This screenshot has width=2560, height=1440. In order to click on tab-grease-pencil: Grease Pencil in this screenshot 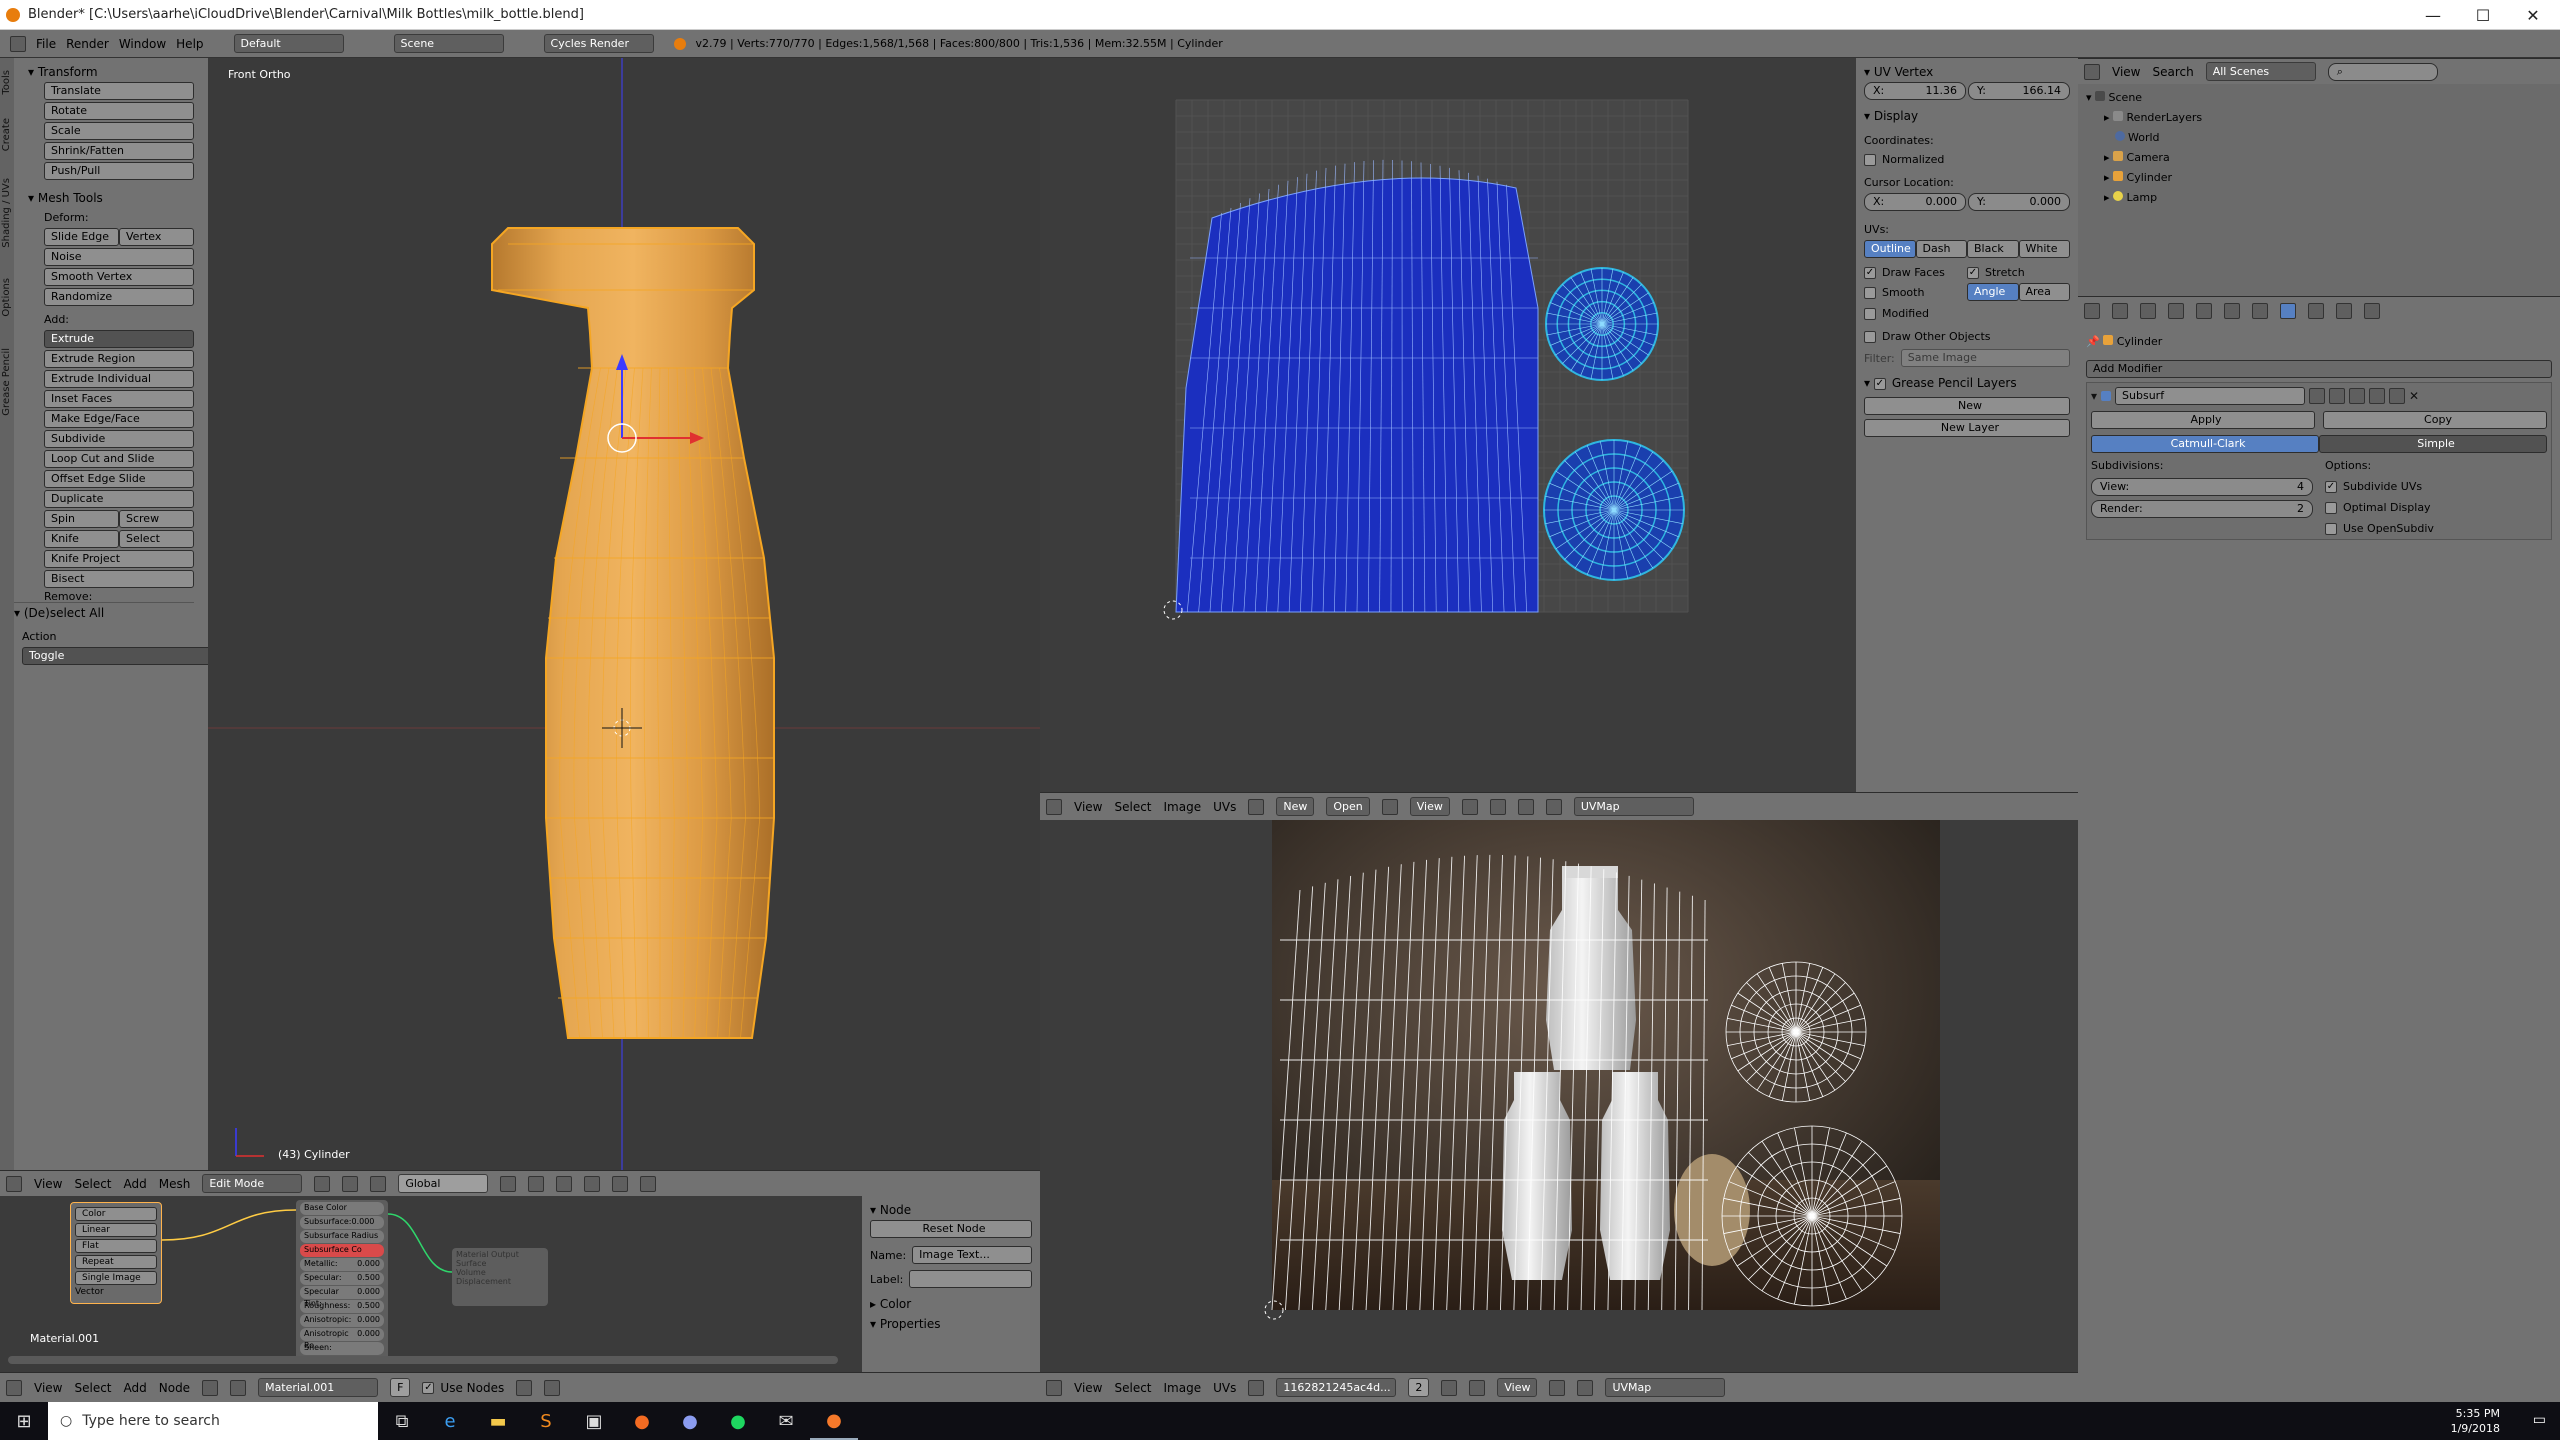, I will do `click(6, 382)`.